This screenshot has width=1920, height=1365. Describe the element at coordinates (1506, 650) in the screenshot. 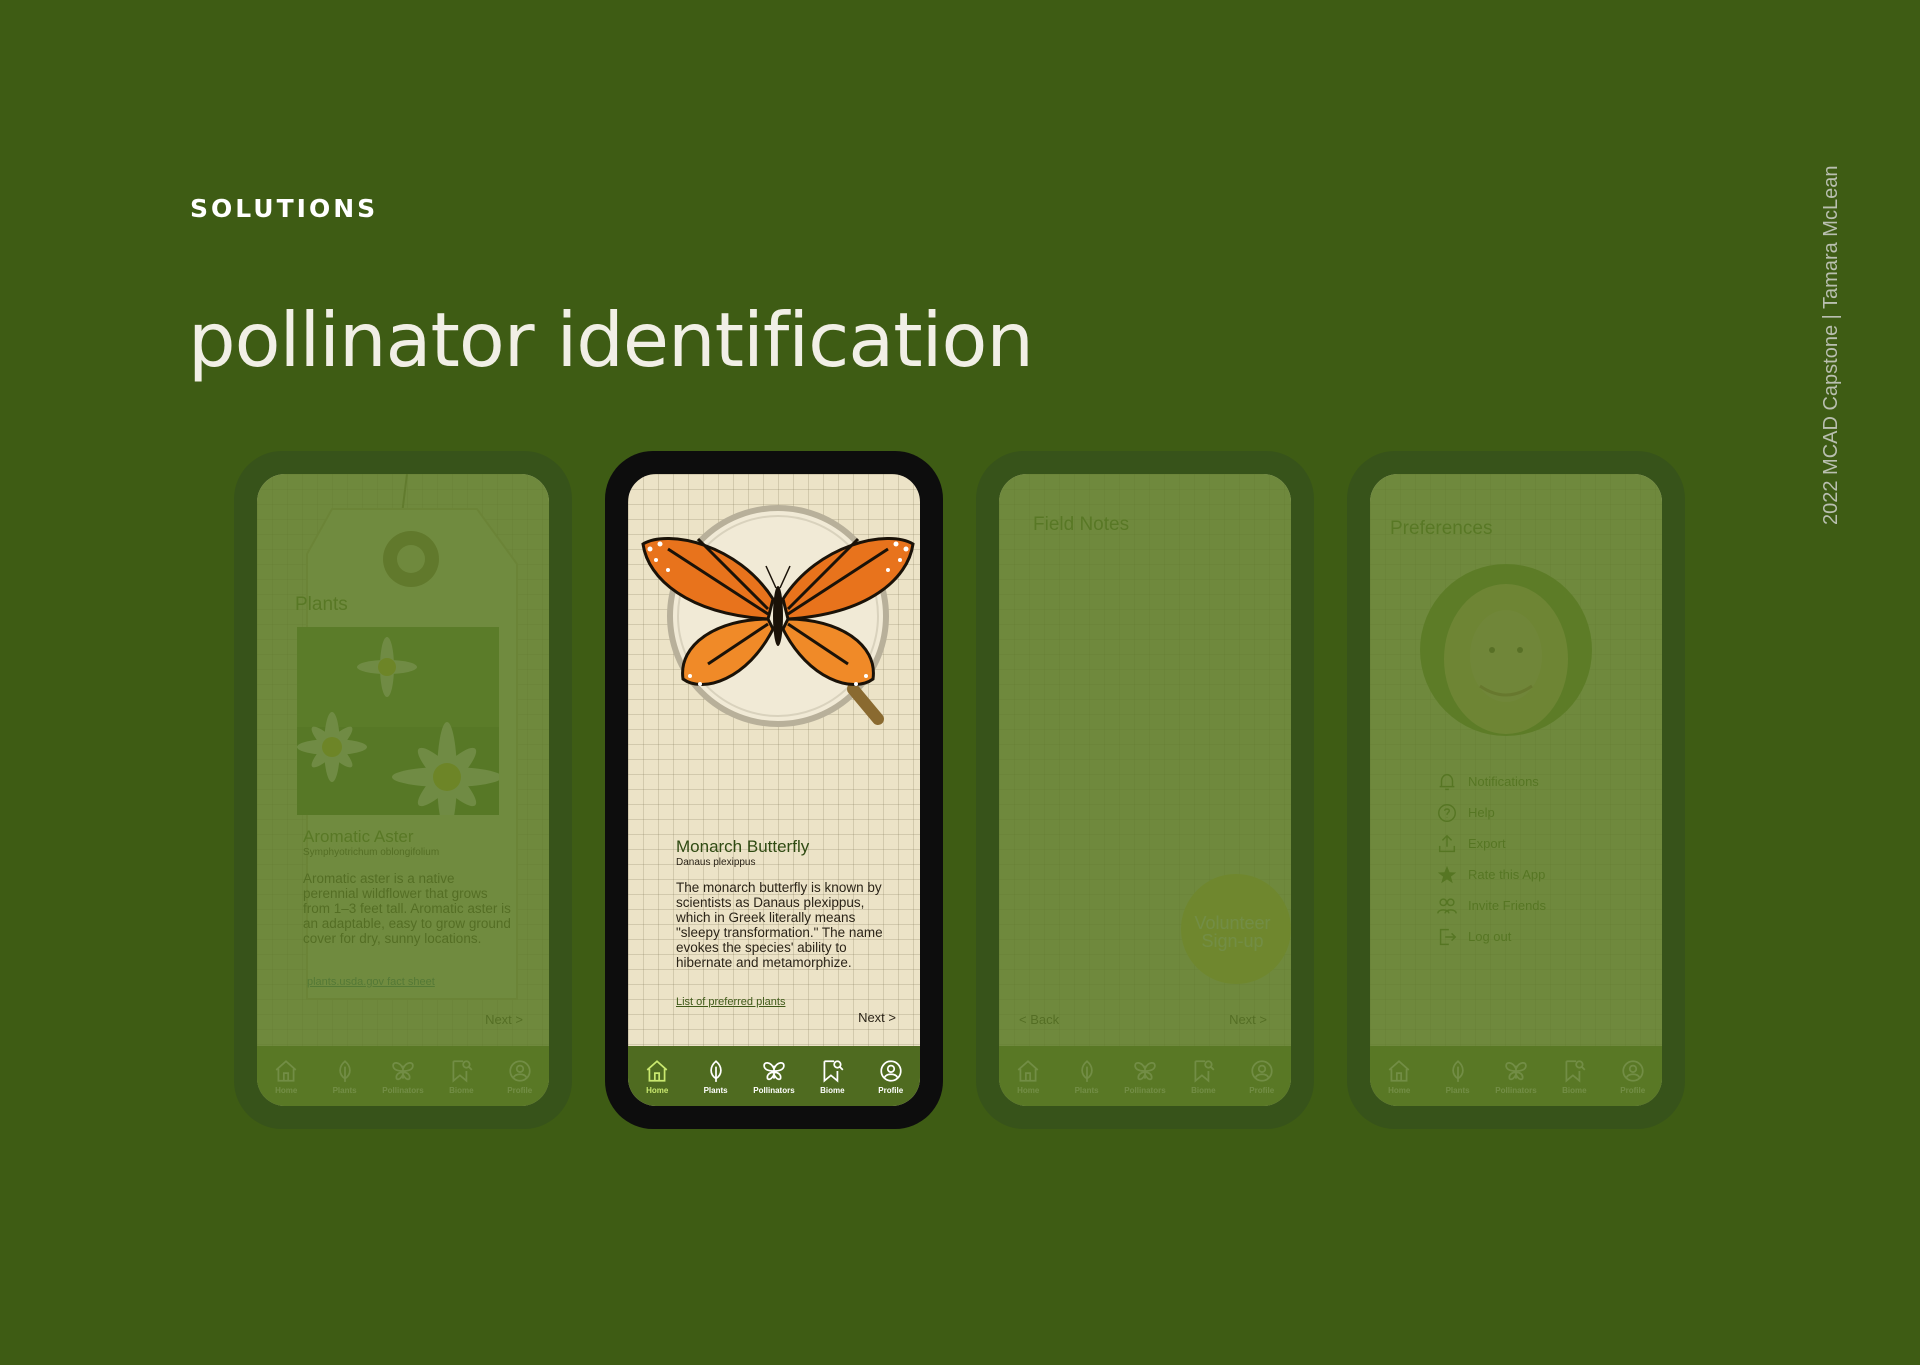

I see `avatar` at that location.